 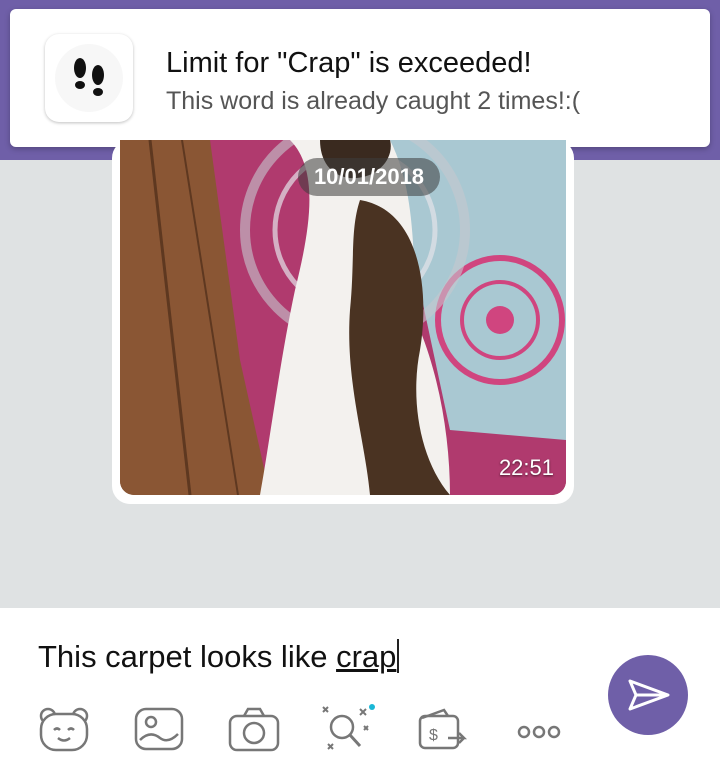 I want to click on send-icon, so click(x=649, y=695).